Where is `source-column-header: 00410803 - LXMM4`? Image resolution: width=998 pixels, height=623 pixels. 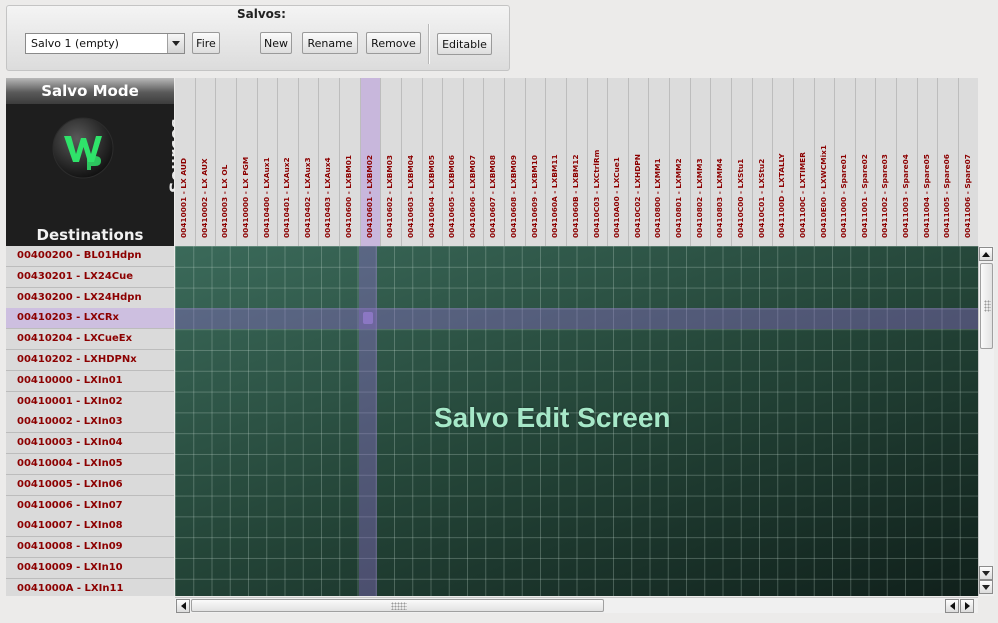
source-column-header: 00410803 - LXMM4 is located at coordinates (721, 162).